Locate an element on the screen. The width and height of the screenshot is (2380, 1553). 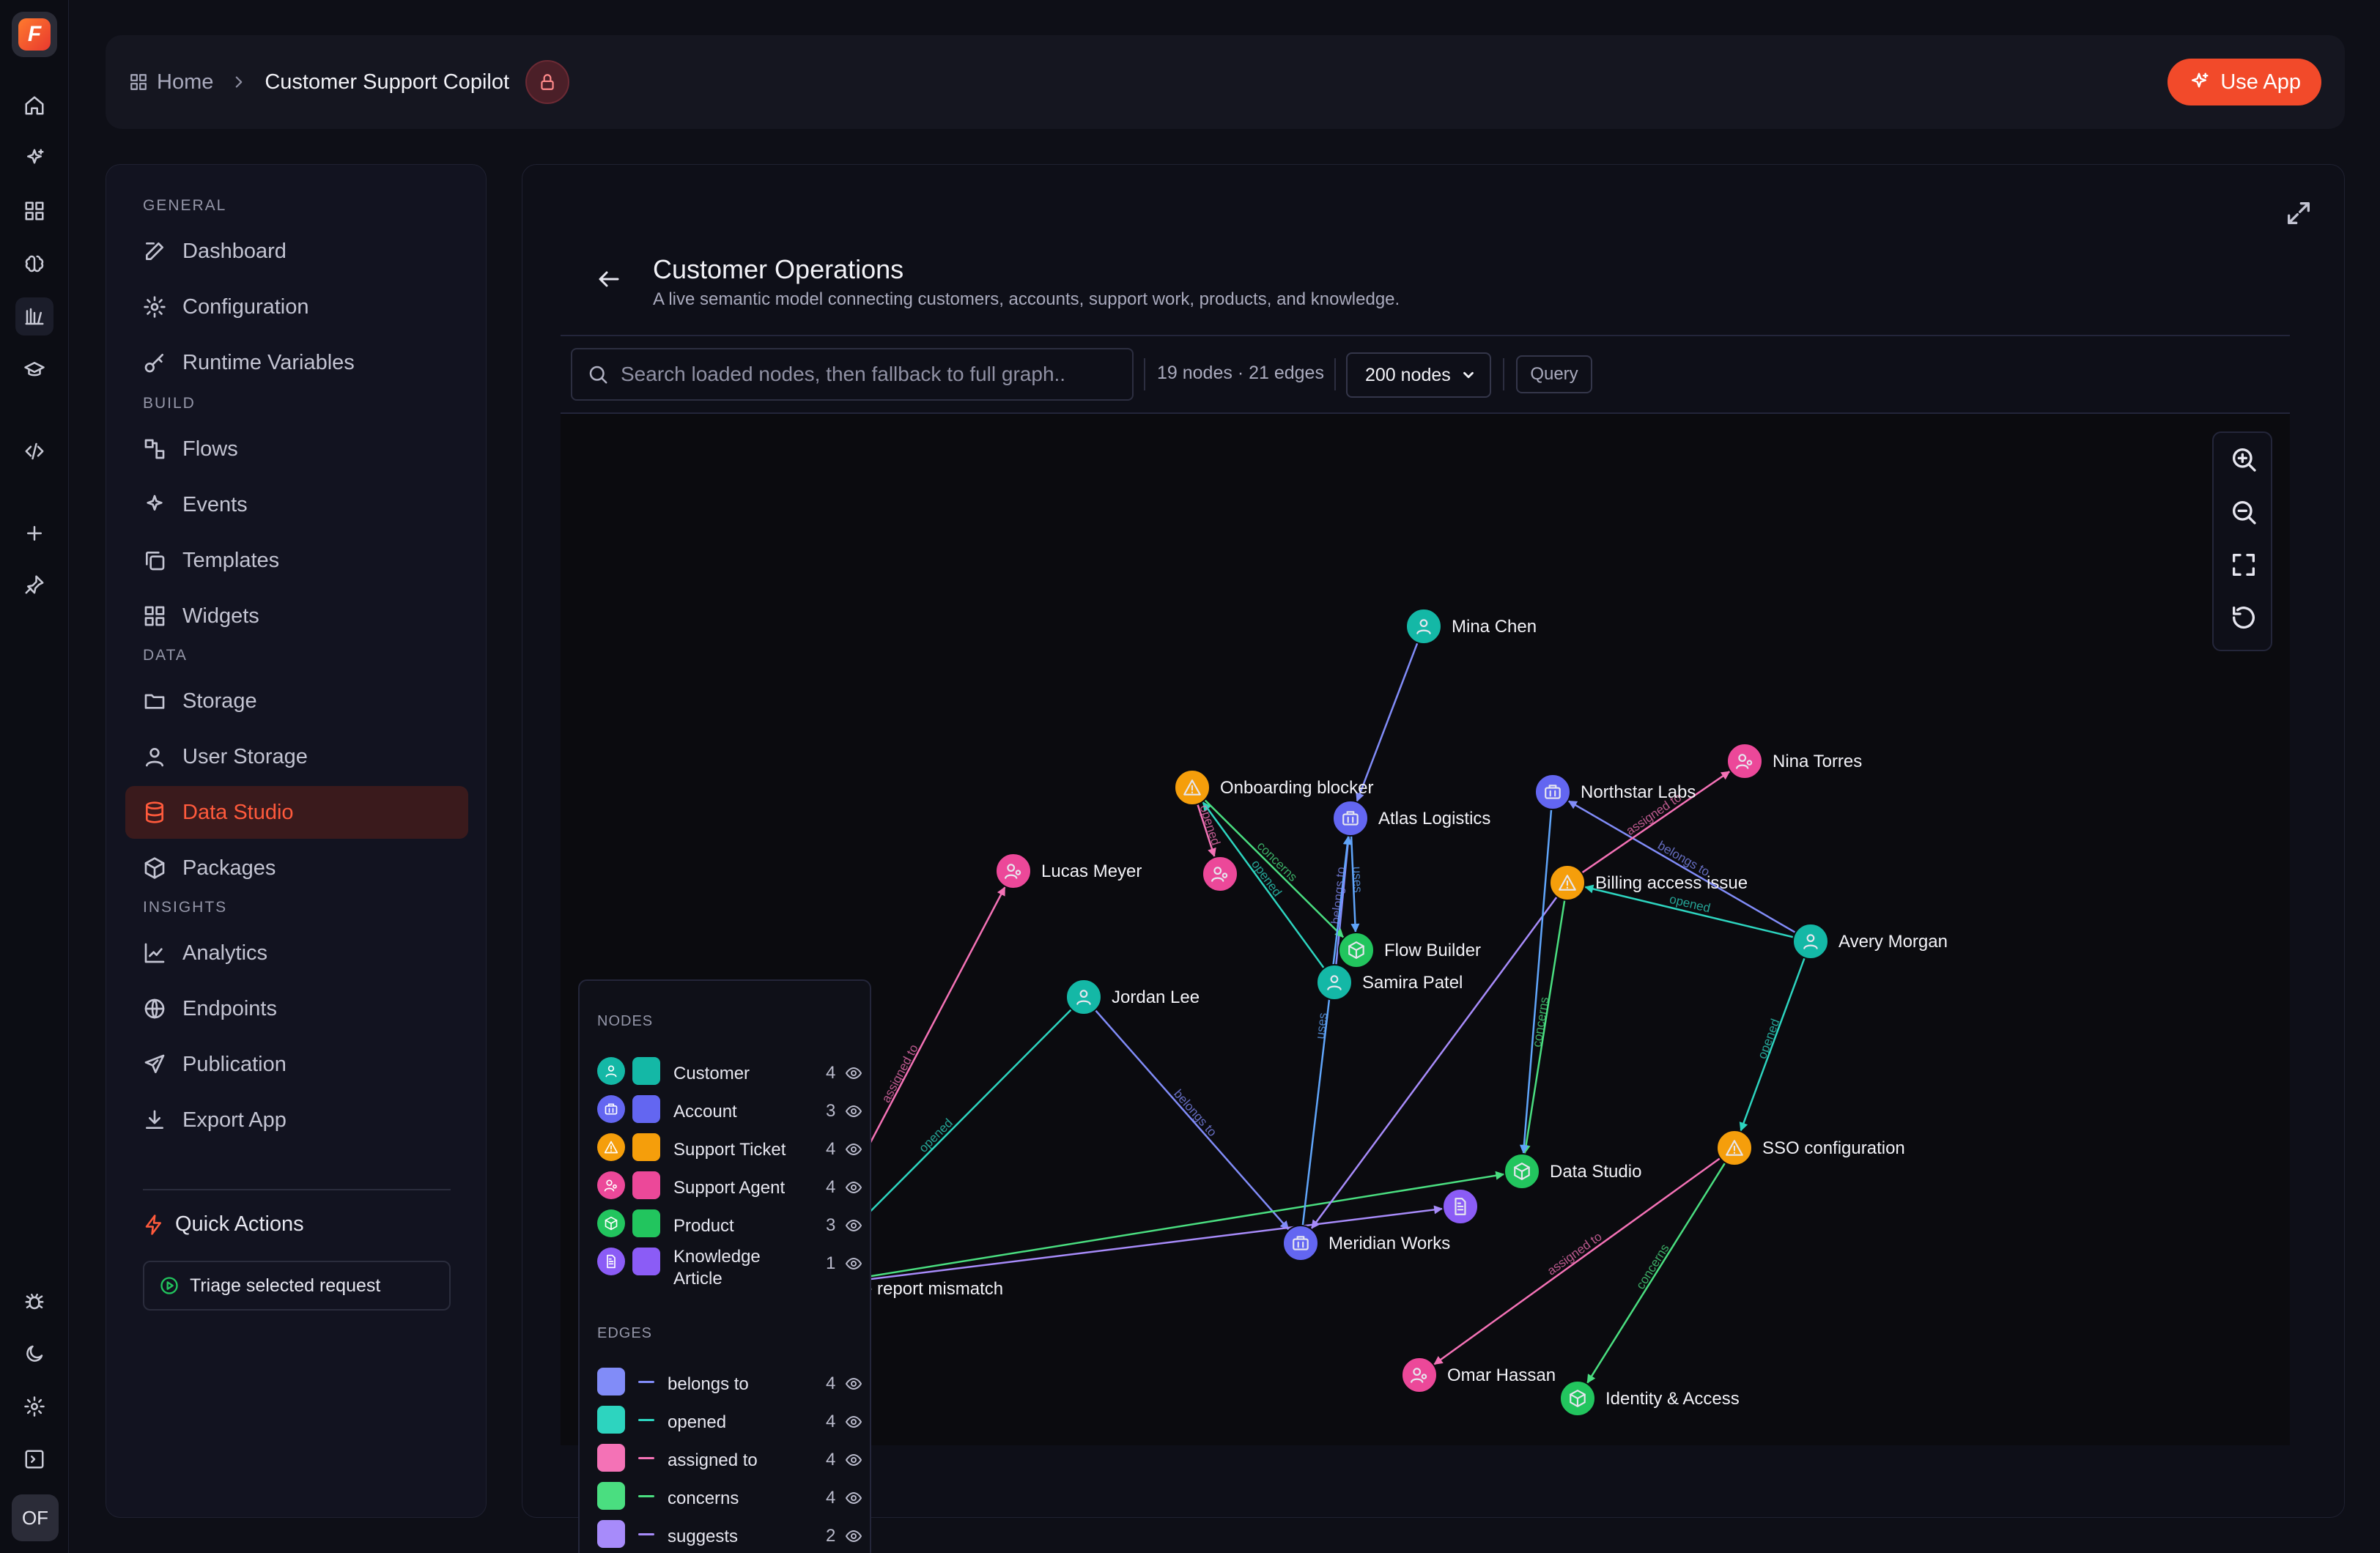
lock-icon is located at coordinates (547, 82).